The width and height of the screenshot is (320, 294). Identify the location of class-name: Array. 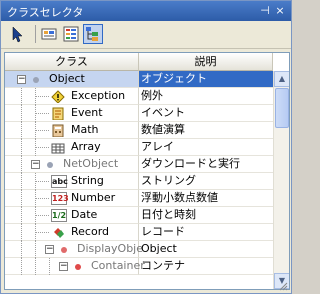
(86, 146).